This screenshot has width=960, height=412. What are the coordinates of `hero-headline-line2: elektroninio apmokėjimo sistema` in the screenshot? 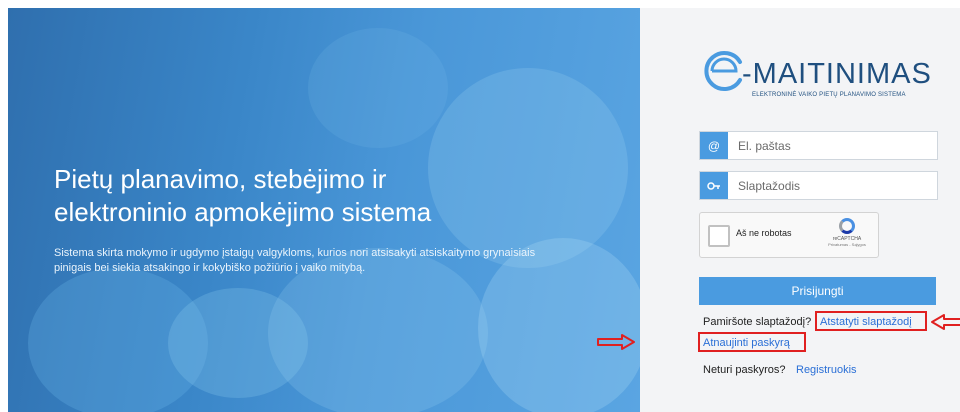 It's located at (243, 212).